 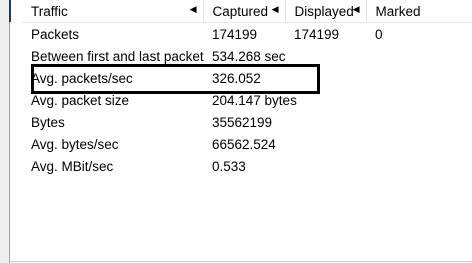 What do you see at coordinates (55, 34) in the screenshot?
I see `cell-traffic: Packets` at bounding box center [55, 34].